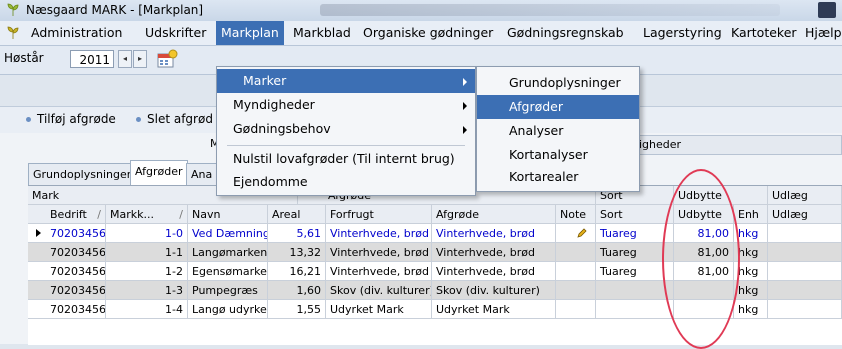  What do you see at coordinates (494, 290) in the screenshot?
I see `cell-afgrode: Skov (div. kulturer)` at bounding box center [494, 290].